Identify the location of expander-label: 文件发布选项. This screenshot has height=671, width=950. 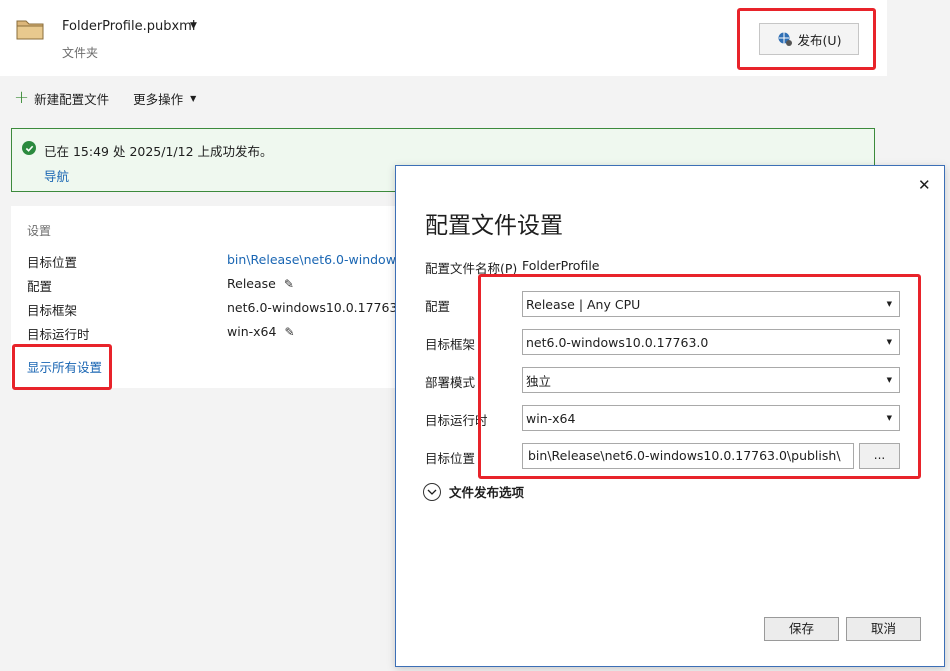
(487, 492).